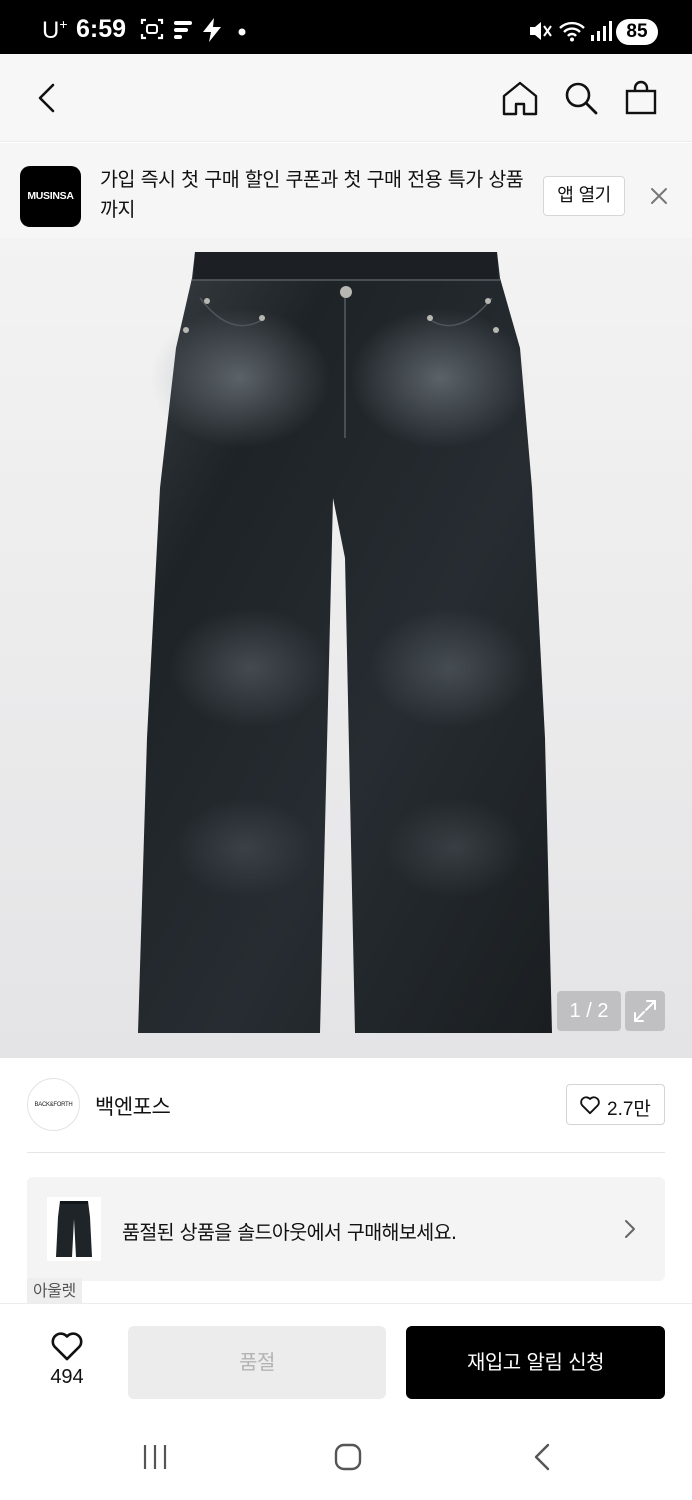  I want to click on brand-like-count: 2.7만, so click(629, 1109).